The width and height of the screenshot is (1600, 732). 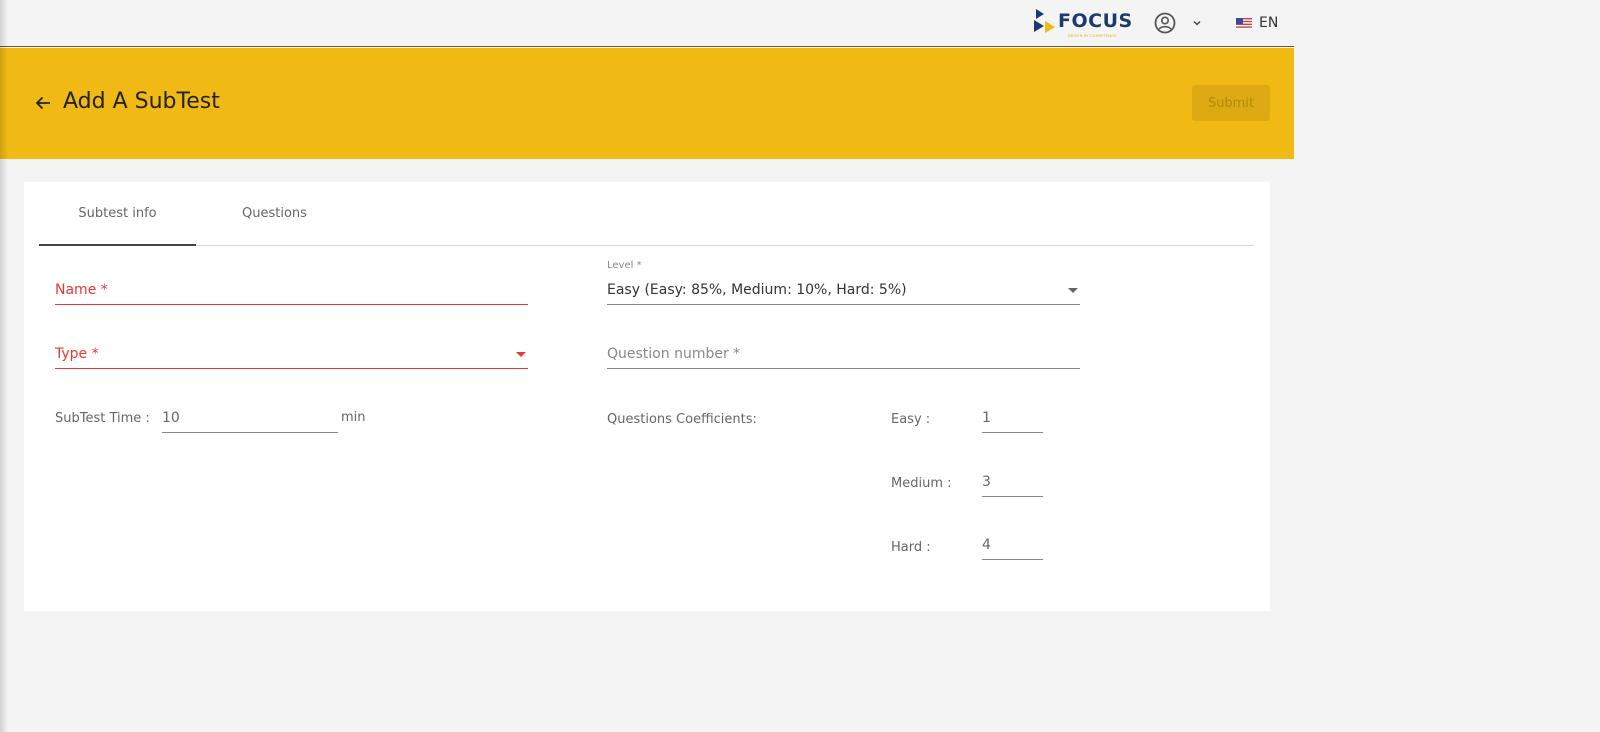 I want to click on coefficients-label: Questions Coefficients:, so click(x=682, y=419).